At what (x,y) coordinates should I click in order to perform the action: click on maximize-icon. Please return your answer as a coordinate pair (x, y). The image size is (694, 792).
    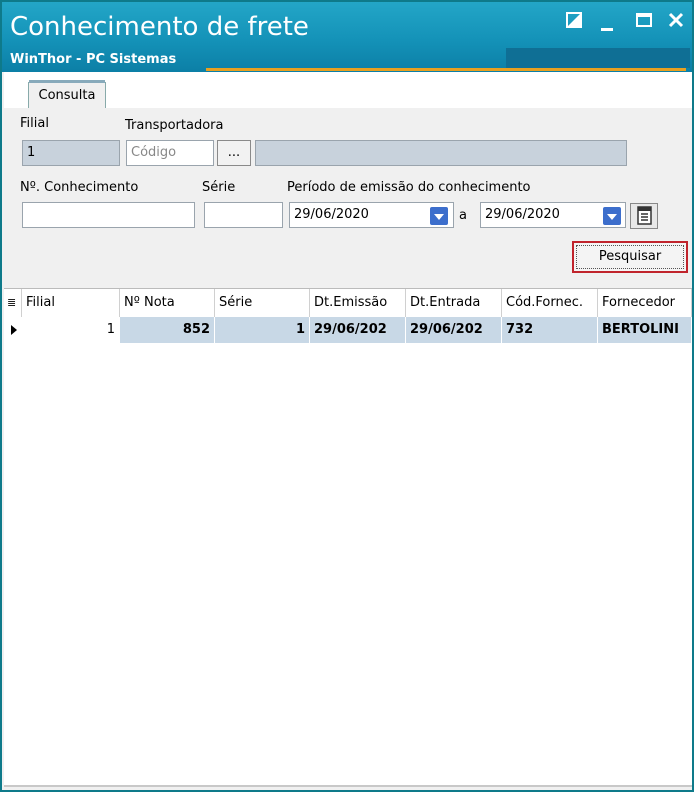
    Looking at the image, I should click on (644, 22).